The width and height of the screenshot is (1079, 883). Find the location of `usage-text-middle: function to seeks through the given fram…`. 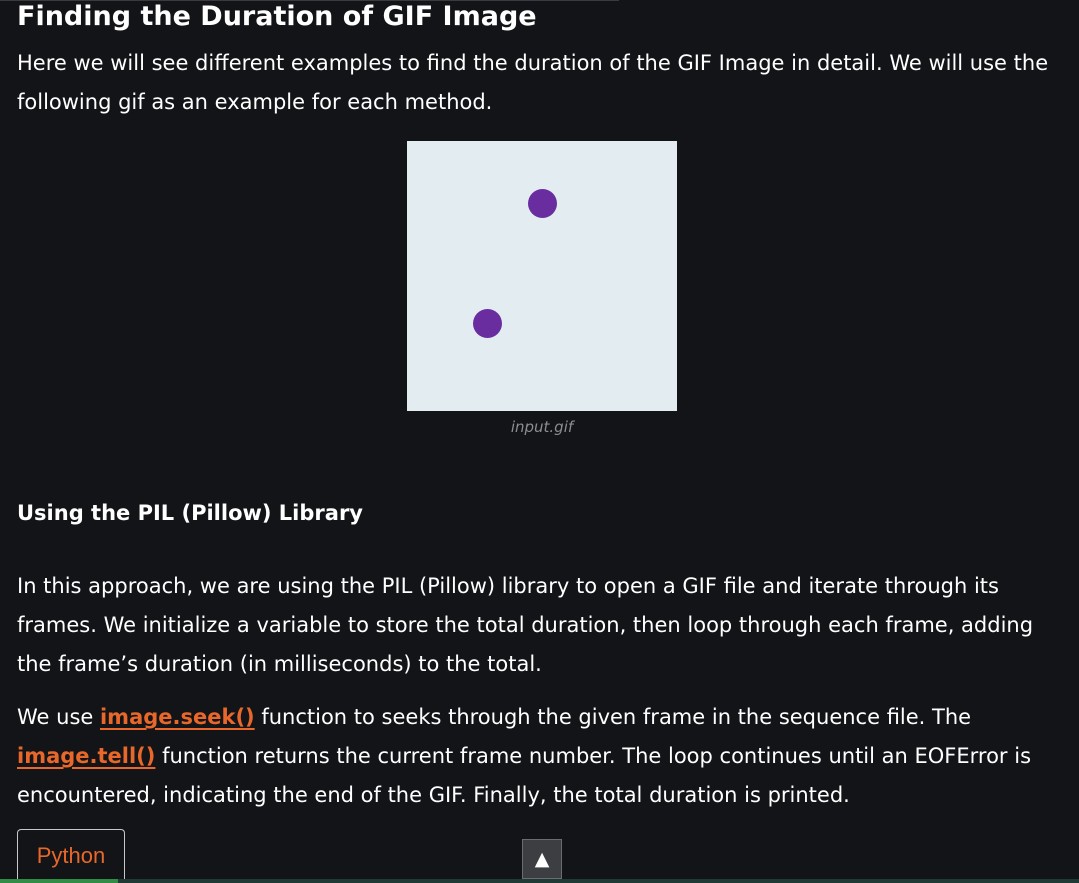

usage-text-middle: function to seeks through the given fram… is located at coordinates (613, 717).